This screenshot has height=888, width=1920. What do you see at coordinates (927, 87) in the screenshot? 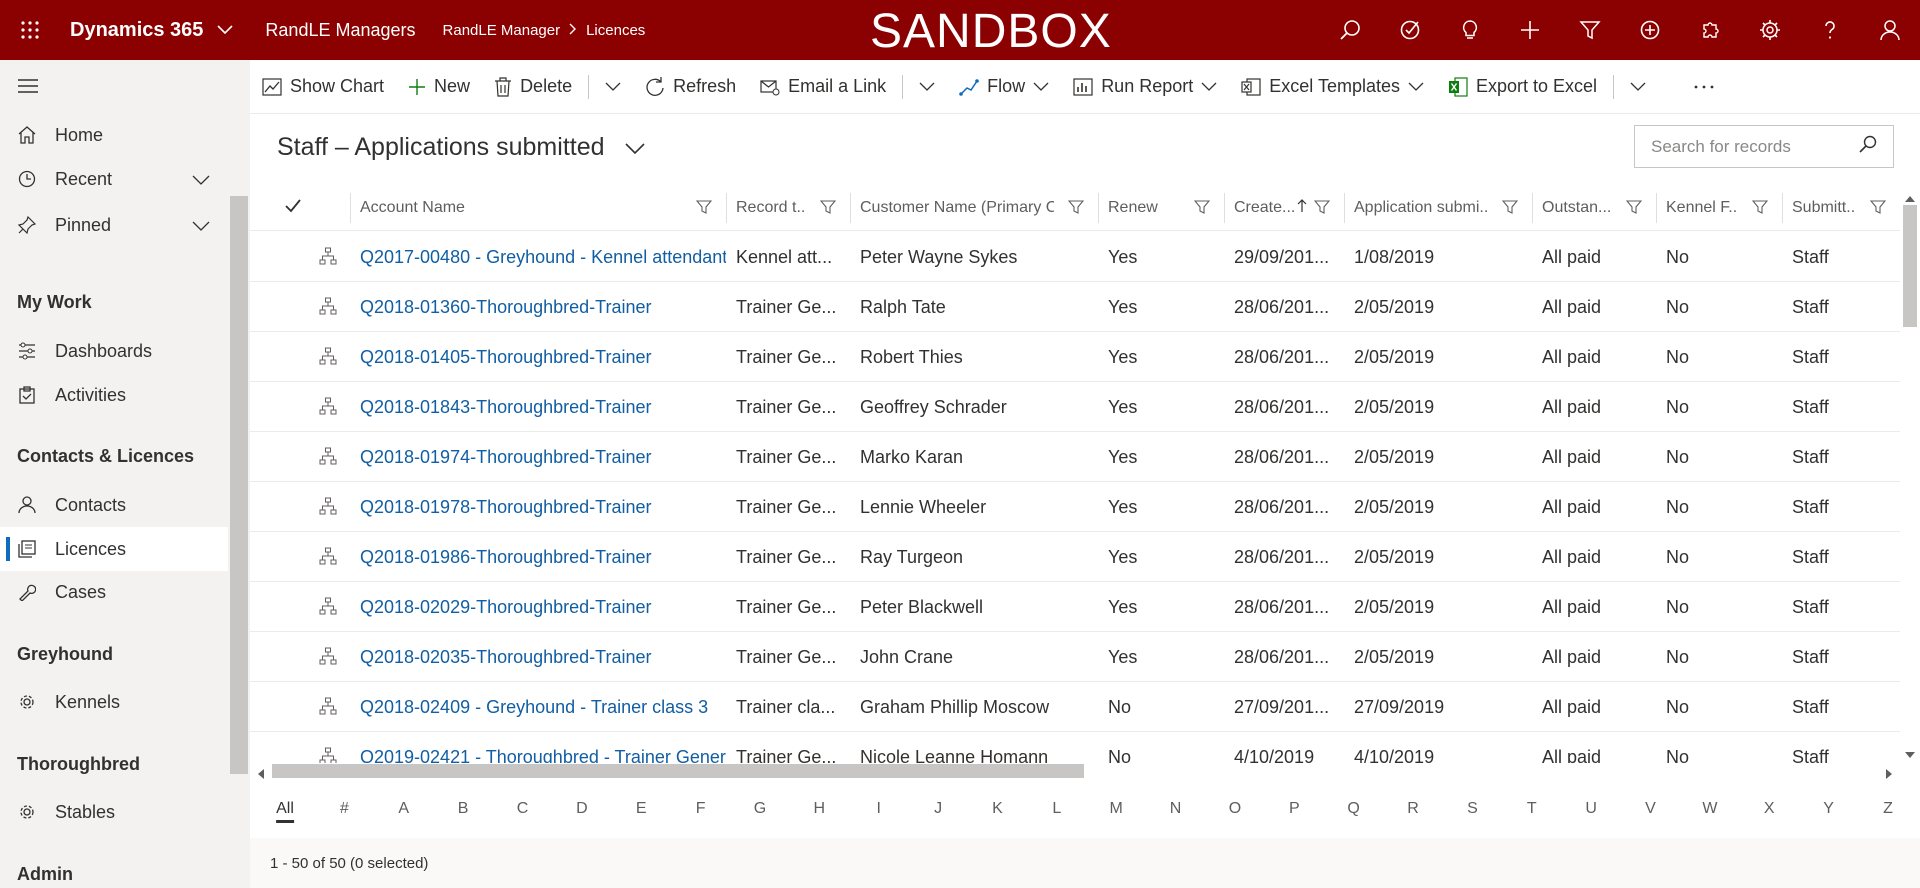
I see `email-options-chevron` at bounding box center [927, 87].